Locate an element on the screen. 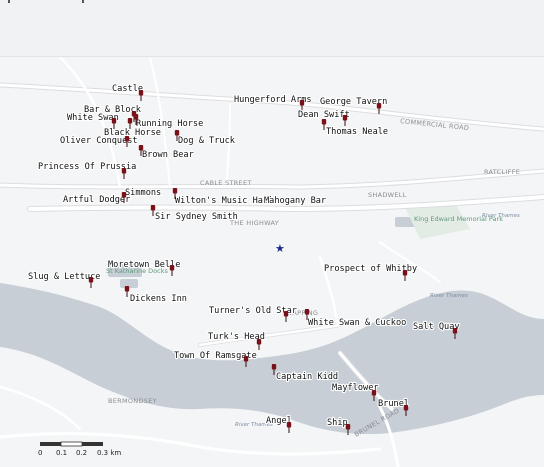 Image resolution: width=544 pixels, height=467 pixels. location-star-icon: ★ is located at coordinates (280, 248).